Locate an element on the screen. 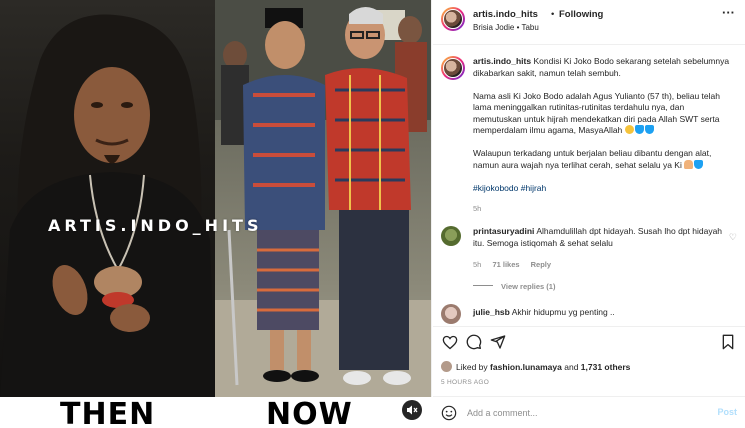 This screenshot has height=428, width=745. liked-by-user: fashion.lunamaya is located at coordinates (526, 367).